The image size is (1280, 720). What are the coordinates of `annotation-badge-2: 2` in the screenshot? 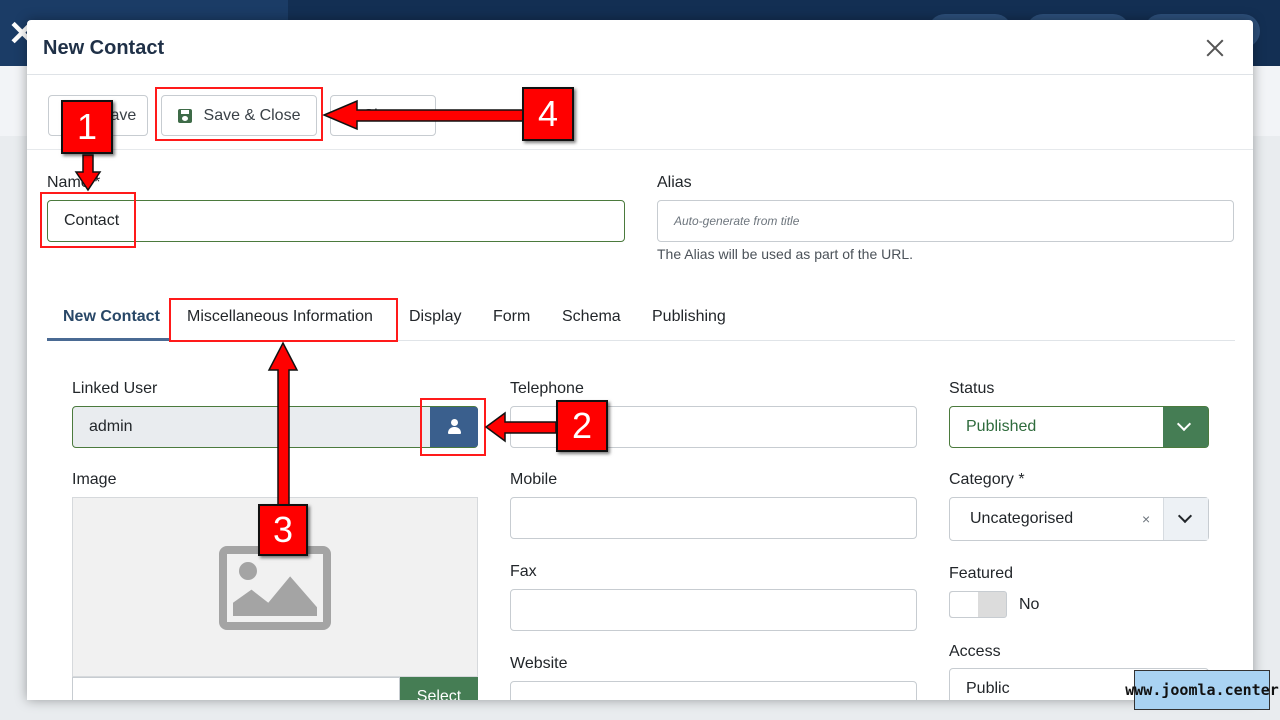 It's located at (582, 426).